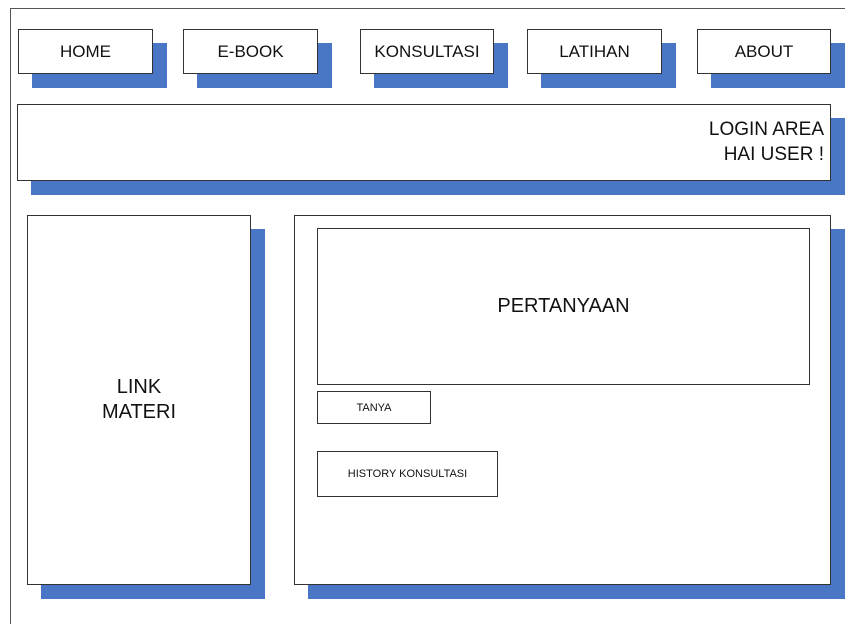  I want to click on nav-home-button: HOME, so click(85, 51).